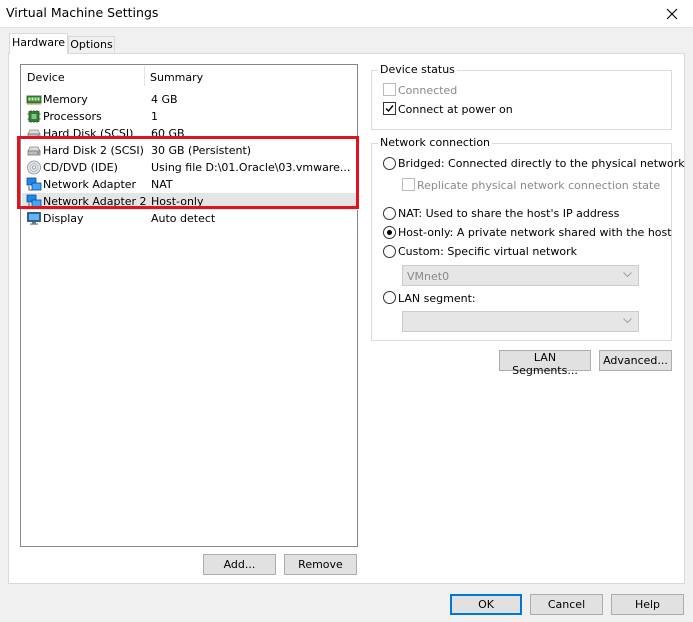  Describe the element at coordinates (65, 99) in the screenshot. I see `device-name: Memory` at that location.